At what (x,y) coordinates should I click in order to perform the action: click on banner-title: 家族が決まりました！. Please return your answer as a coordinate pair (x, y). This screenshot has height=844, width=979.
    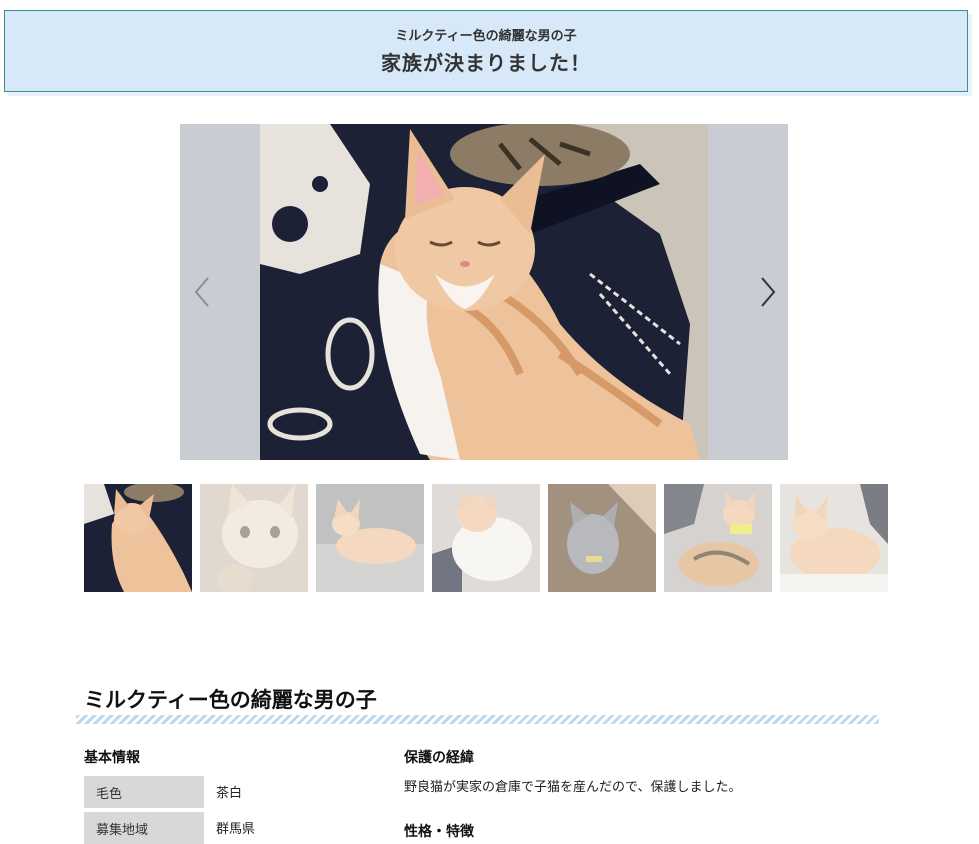
    Looking at the image, I should click on (486, 63).